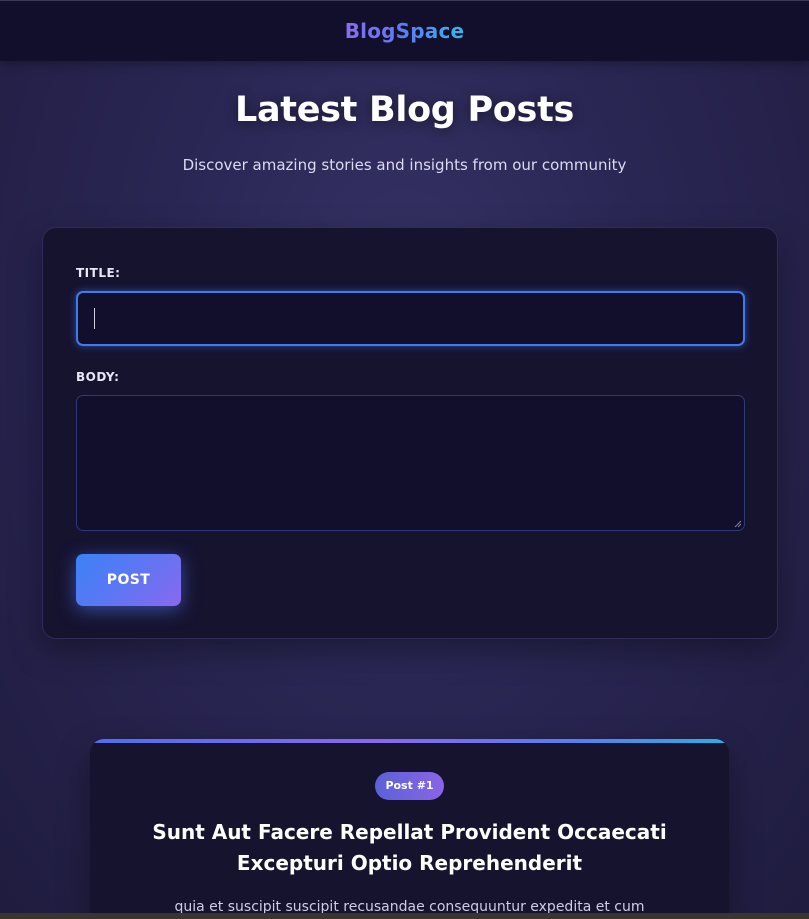  I want to click on card-accent-bar, so click(409, 741).